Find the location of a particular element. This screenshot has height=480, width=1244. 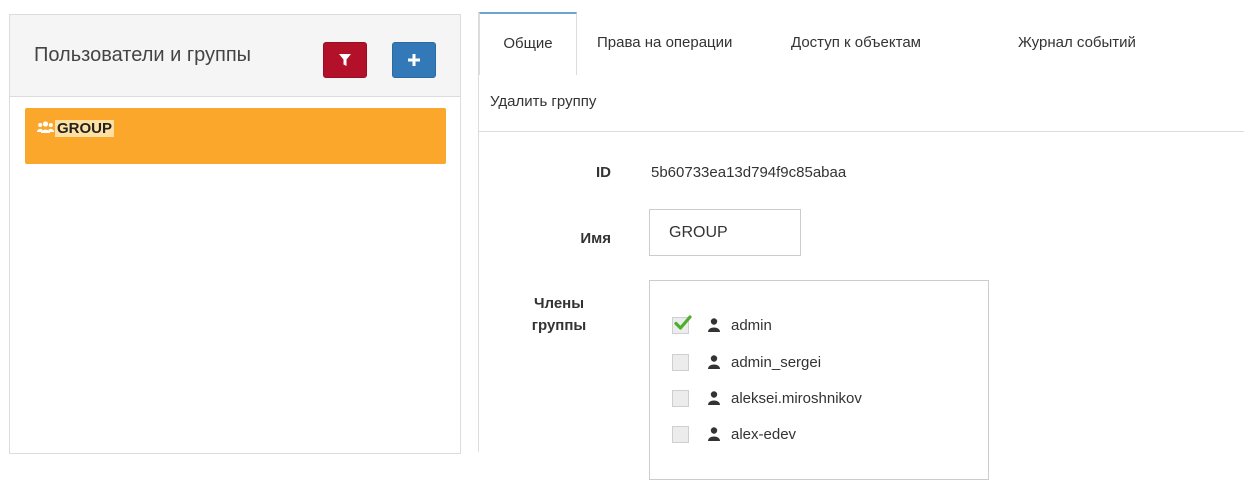

member-row: admin is located at coordinates (722, 325).